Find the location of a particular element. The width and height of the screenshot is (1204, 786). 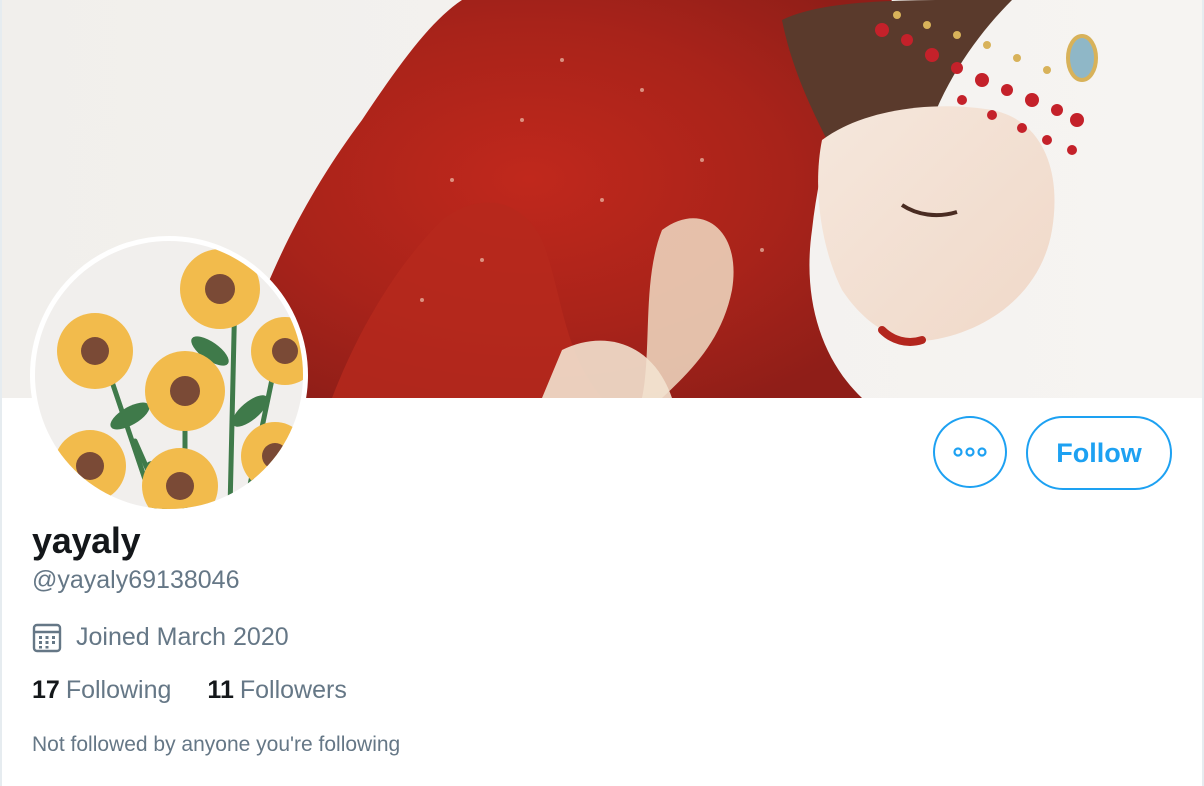

follow-stats: 17 Following 11 Followers is located at coordinates (207, 690).